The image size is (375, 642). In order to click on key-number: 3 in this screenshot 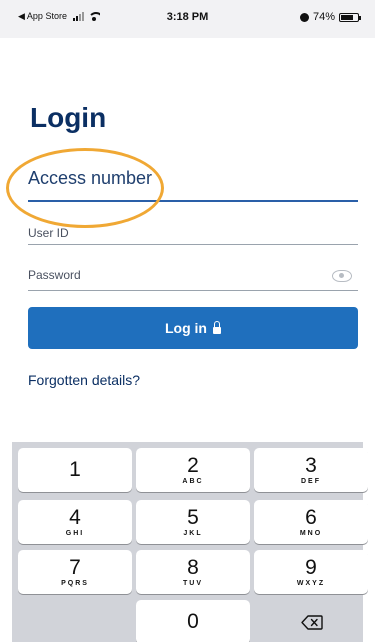, I will do `click(311, 465)`.